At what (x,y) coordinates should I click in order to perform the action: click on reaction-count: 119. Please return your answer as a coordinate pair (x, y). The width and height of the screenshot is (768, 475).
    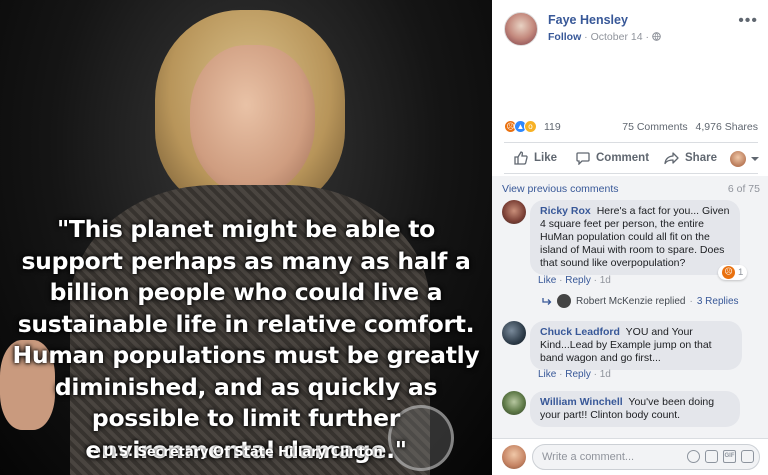
    Looking at the image, I should click on (552, 127).